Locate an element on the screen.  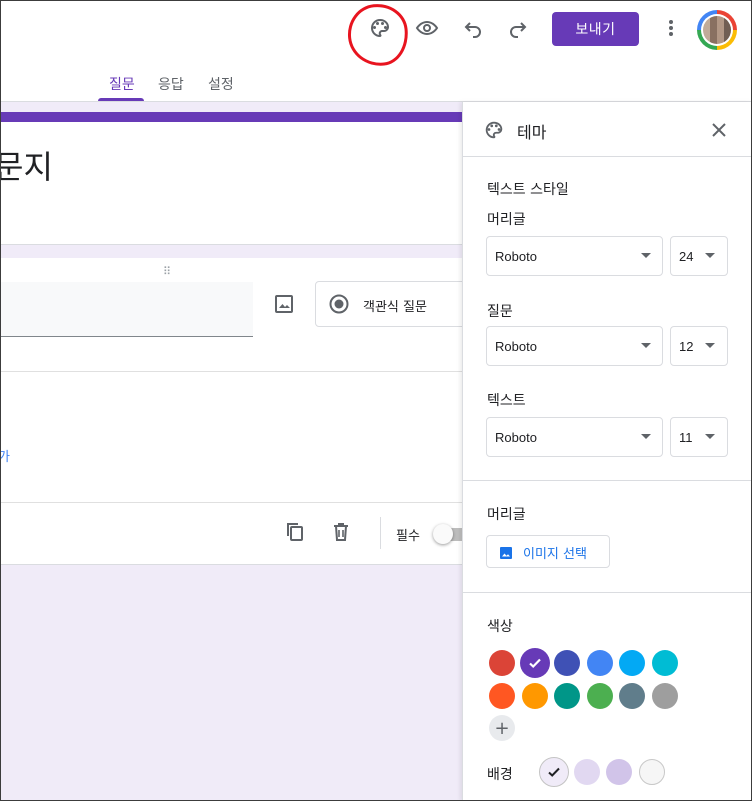
tab-questions: 질문 is located at coordinates (122, 84).